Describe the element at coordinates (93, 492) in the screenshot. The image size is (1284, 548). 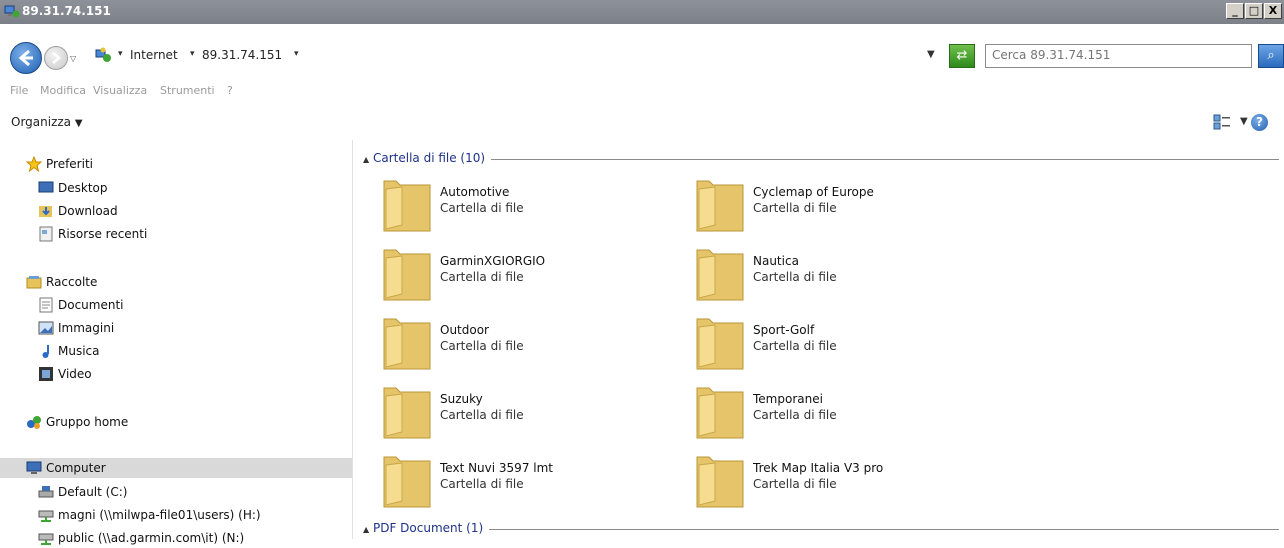
I see `nav-label: Default (C:)` at that location.